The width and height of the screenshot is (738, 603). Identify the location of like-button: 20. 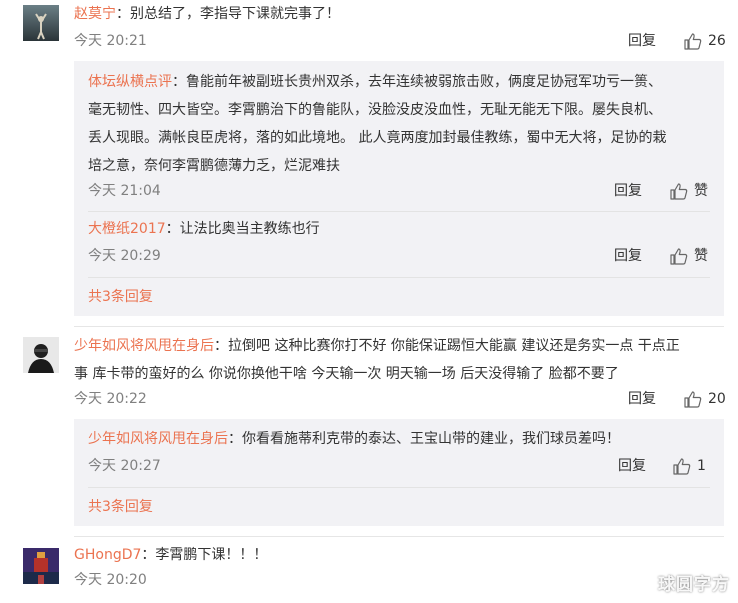
(705, 399).